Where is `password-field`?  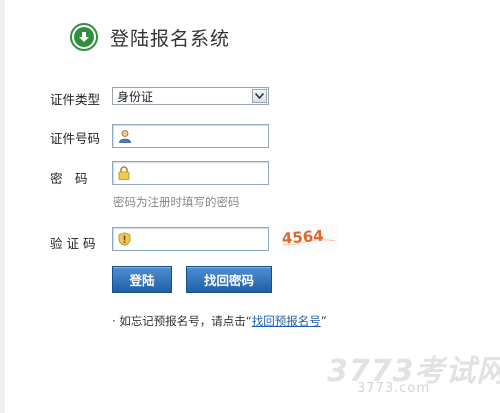
password-field is located at coordinates (198, 173).